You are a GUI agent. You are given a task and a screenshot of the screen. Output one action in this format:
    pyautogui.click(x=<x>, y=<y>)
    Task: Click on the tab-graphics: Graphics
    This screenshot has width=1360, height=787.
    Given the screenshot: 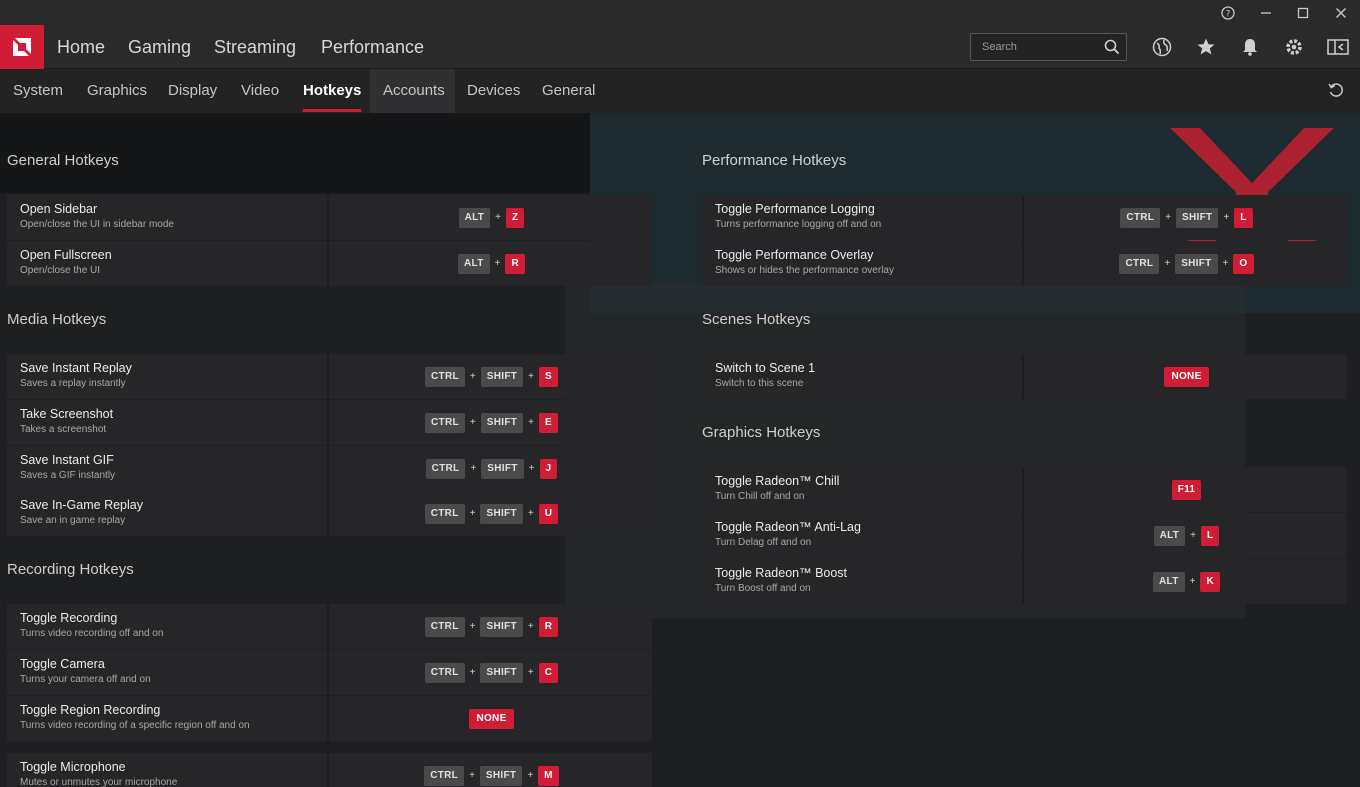 What is the action you would take?
    pyautogui.click(x=117, y=91)
    